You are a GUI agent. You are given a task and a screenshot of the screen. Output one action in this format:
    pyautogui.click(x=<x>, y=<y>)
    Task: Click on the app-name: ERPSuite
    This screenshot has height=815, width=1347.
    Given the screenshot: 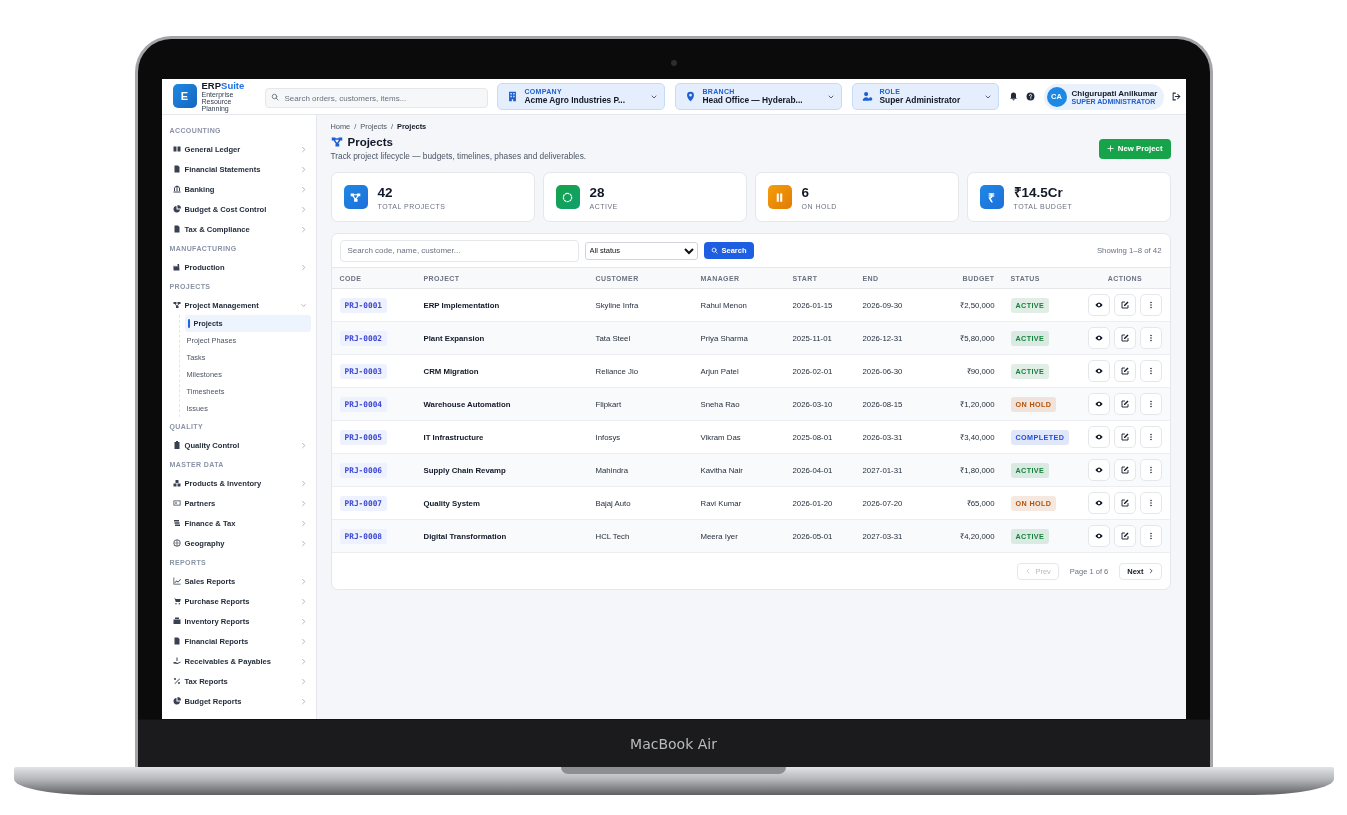 What is the action you would take?
    pyautogui.click(x=223, y=85)
    